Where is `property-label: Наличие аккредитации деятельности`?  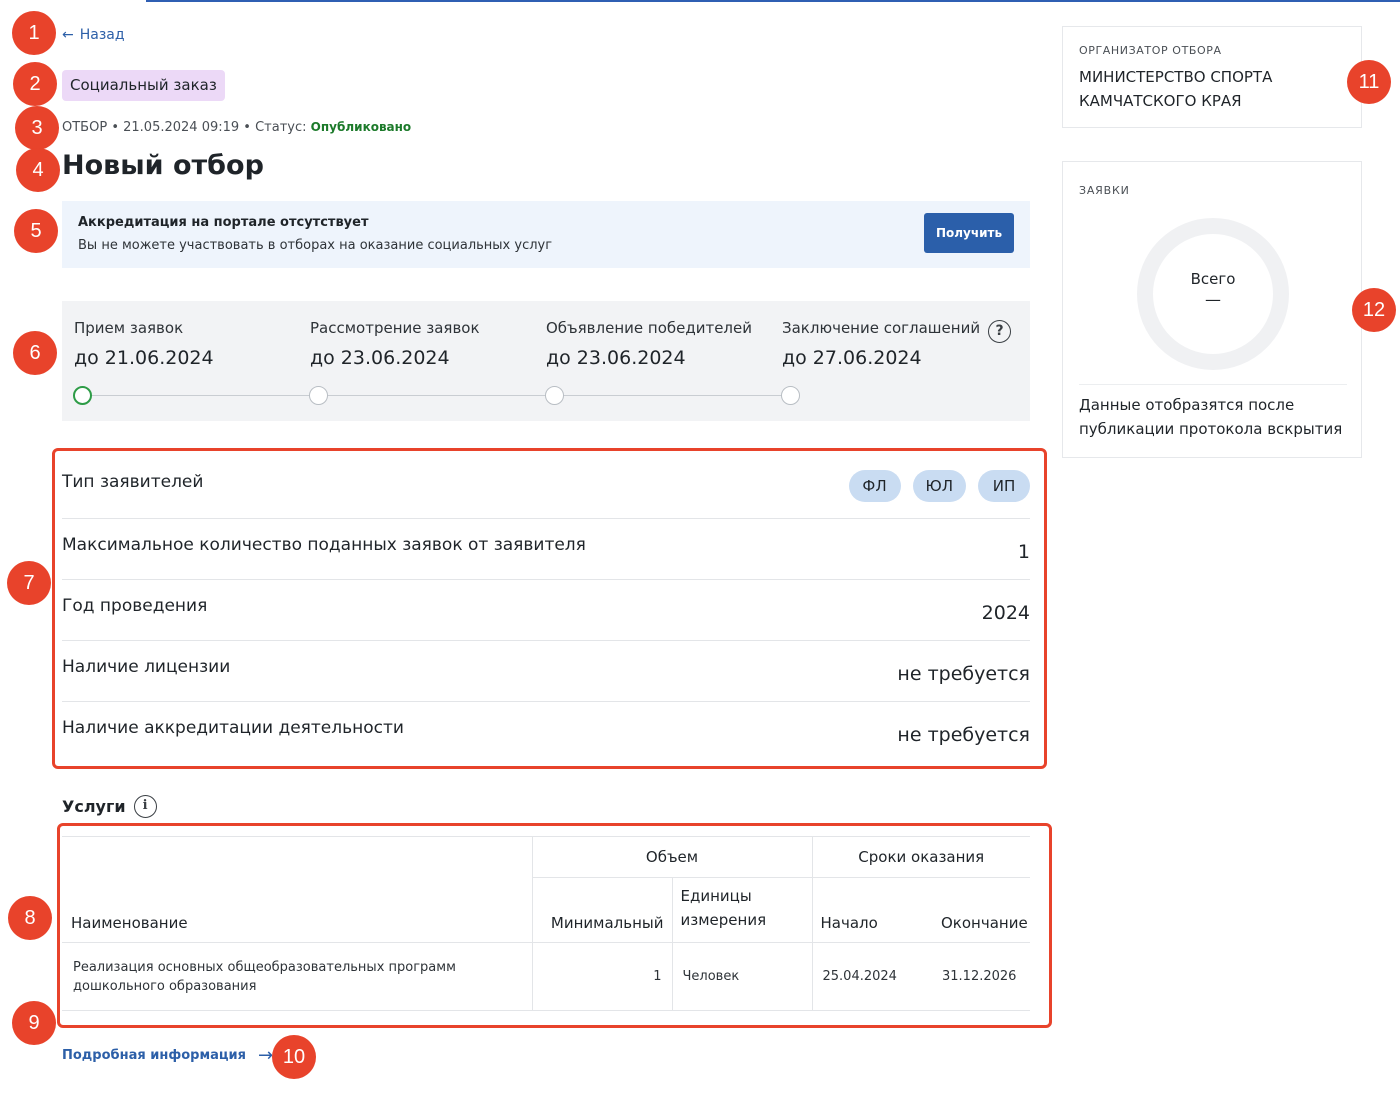
property-label: Наличие аккредитации деятельности is located at coordinates (233, 728).